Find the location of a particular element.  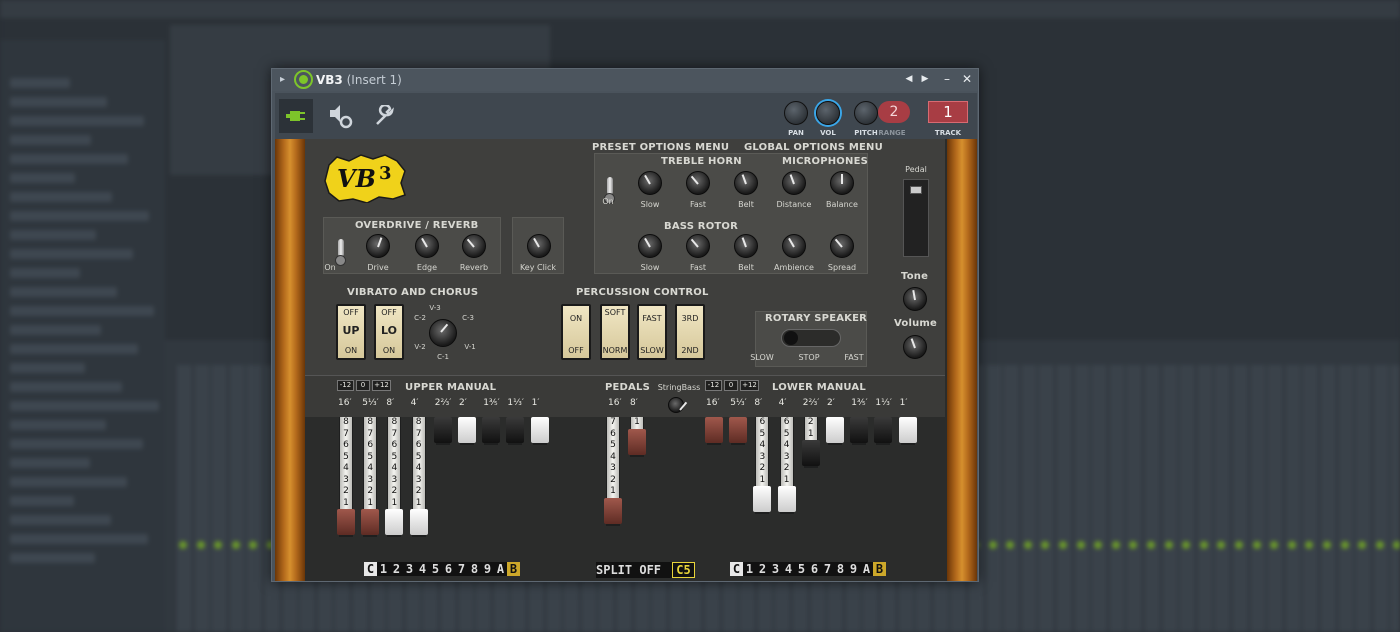

preset-options-menu: PRESET OPTIONS MENU is located at coordinates (660, 147).